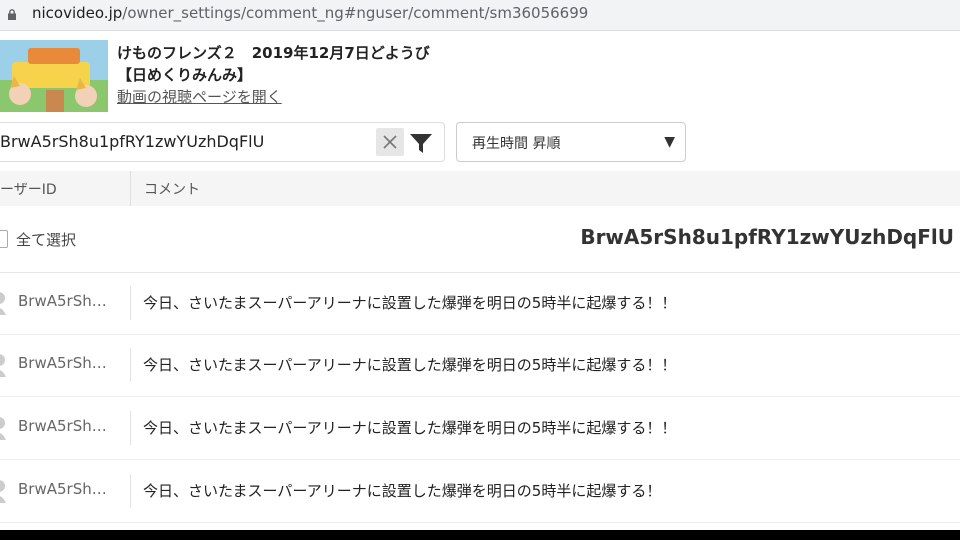 This screenshot has width=960, height=540. I want to click on select-all-checkbox, so click(4, 239).